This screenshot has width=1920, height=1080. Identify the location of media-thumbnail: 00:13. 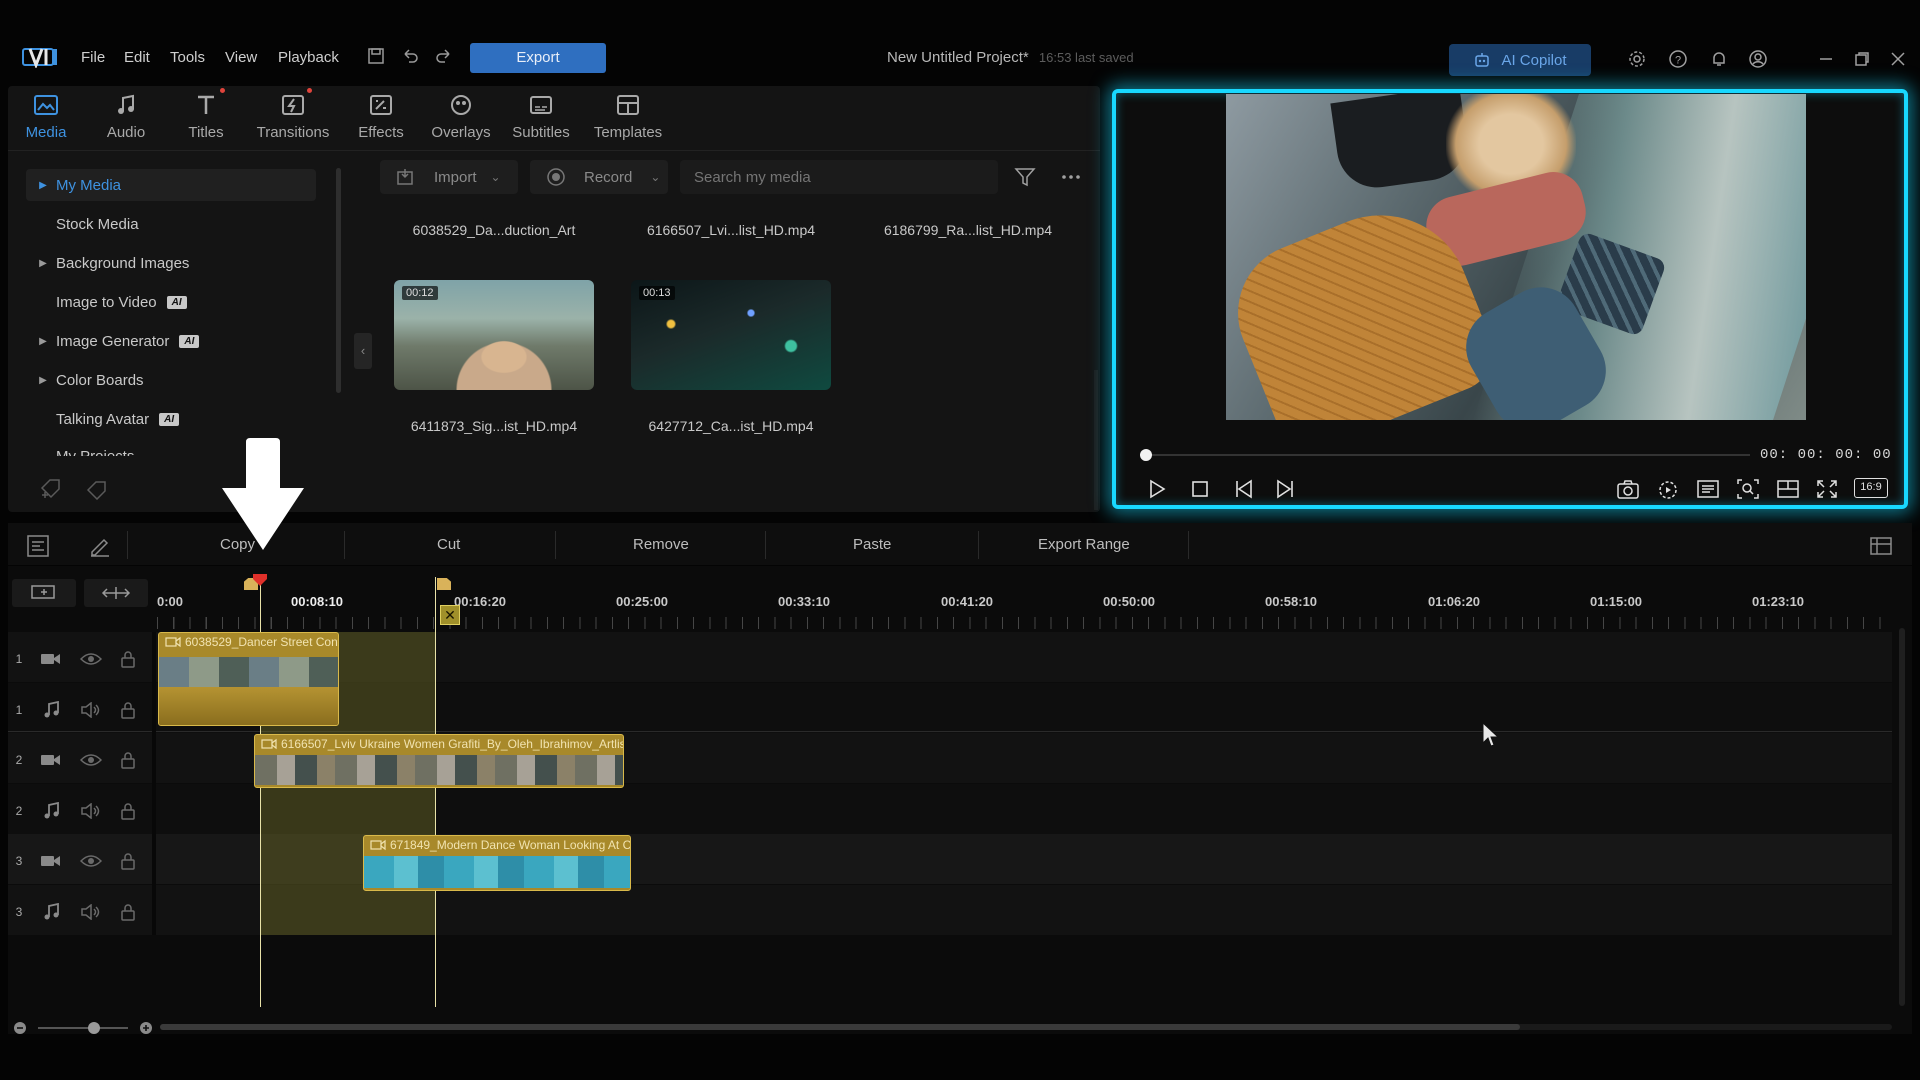
(731, 335).